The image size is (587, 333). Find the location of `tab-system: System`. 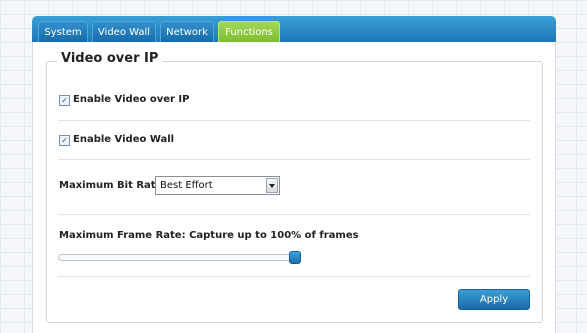

tab-system: System is located at coordinates (63, 31).